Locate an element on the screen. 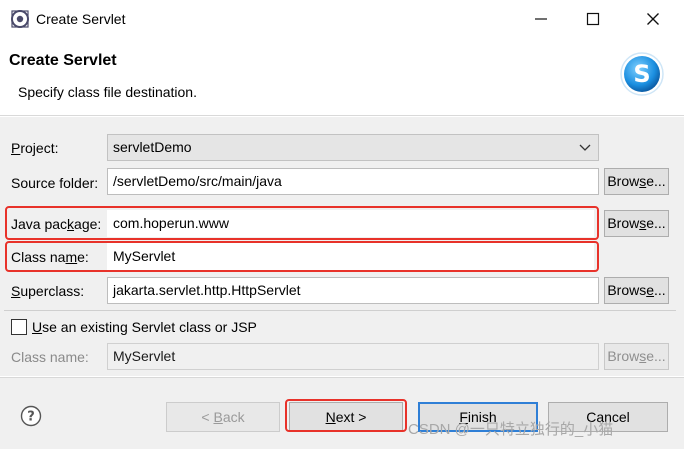 This screenshot has width=684, height=449. close-window-button is located at coordinates (653, 19).